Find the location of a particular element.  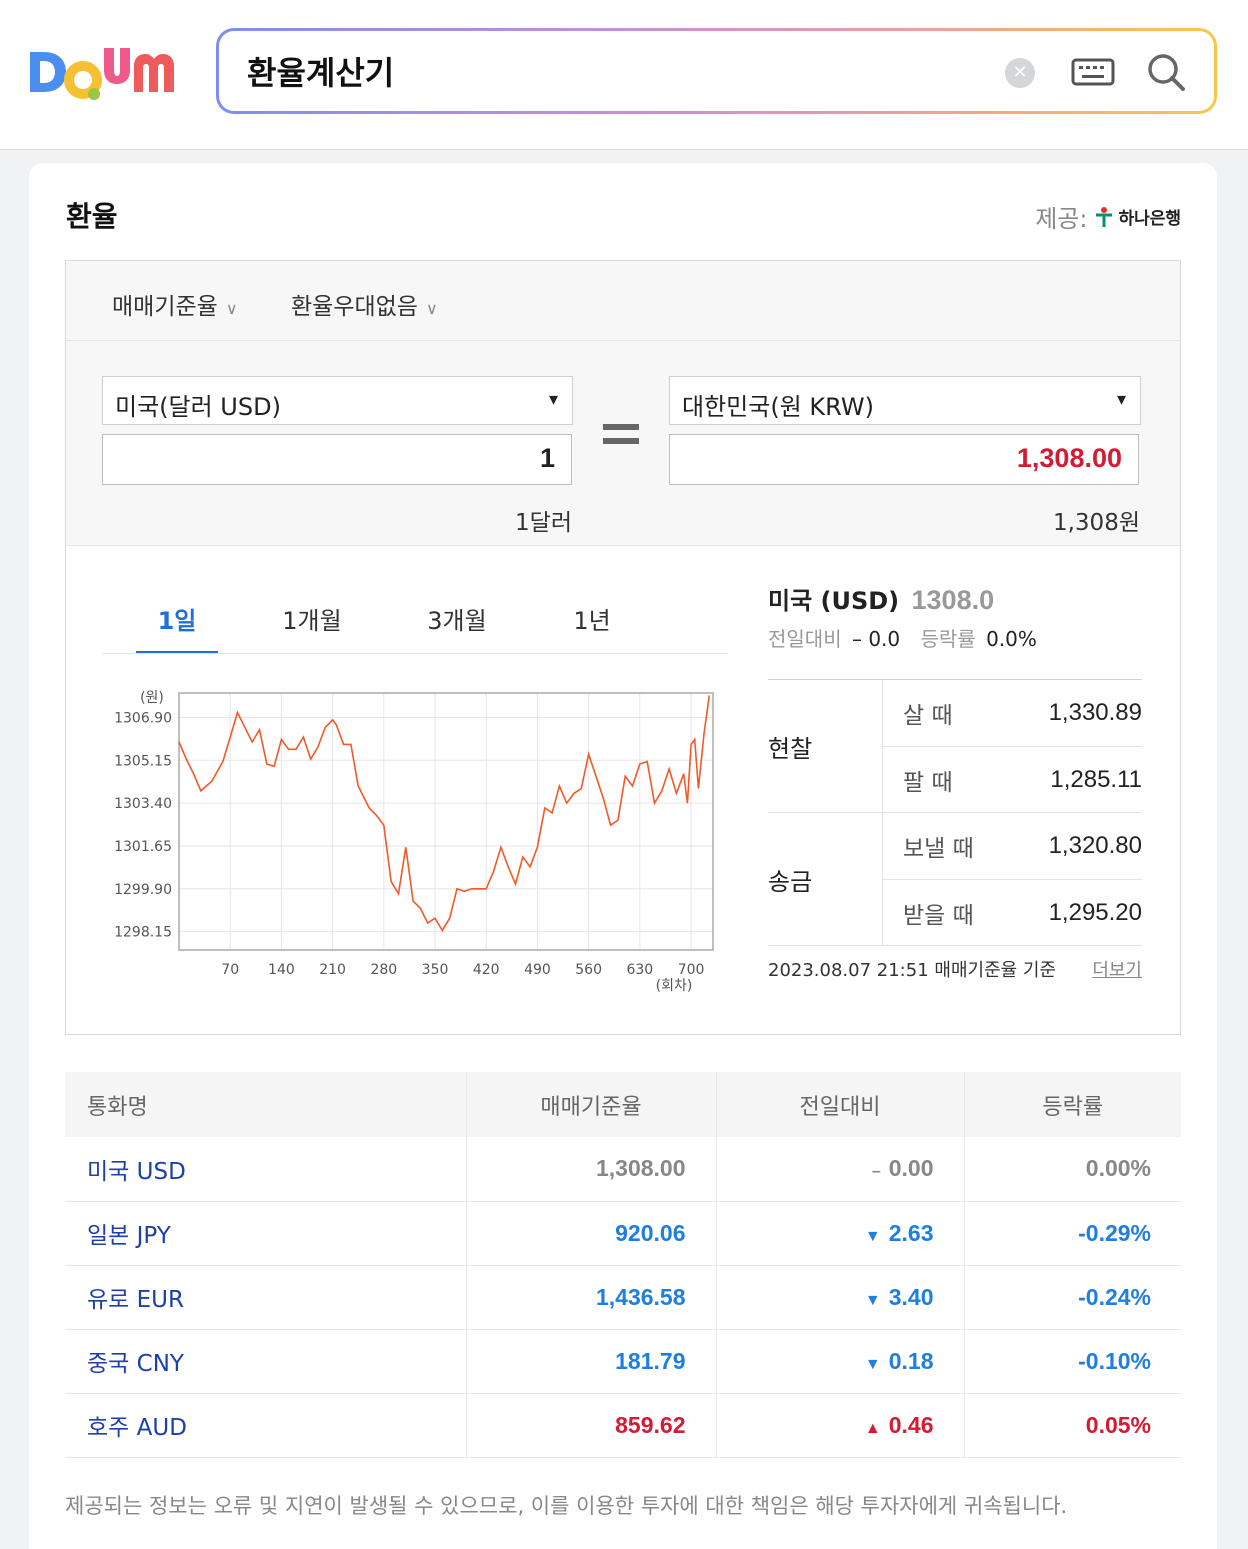

remit-group: 송금 보낼 때 1,320.80 받을 때 1,295.20 is located at coordinates (955, 879).